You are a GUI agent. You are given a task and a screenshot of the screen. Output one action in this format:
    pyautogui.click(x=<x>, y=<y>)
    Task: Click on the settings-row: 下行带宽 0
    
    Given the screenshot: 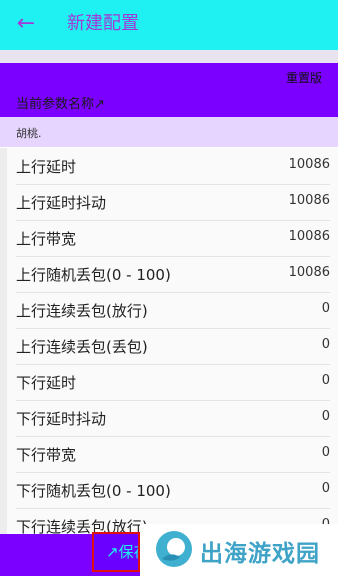 What is the action you would take?
    pyautogui.click(x=173, y=454)
    